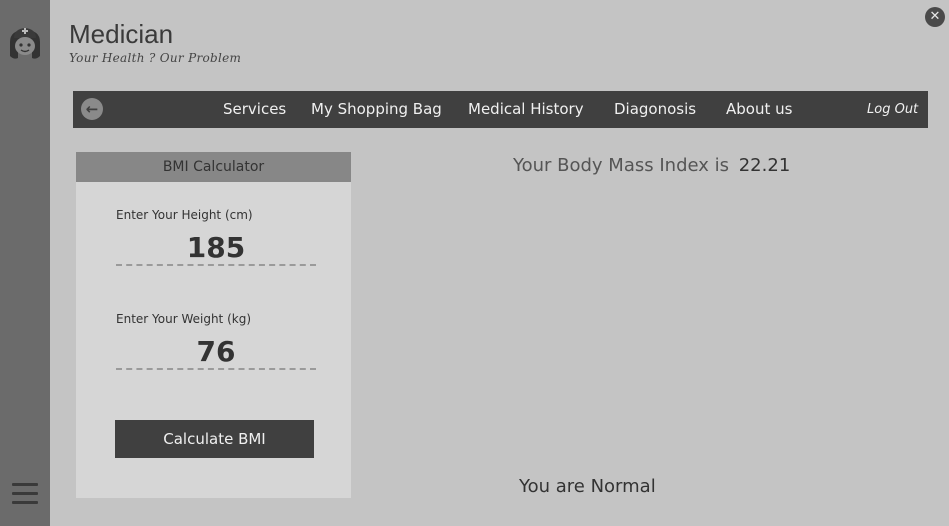 The height and width of the screenshot is (526, 949). I want to click on logout-link: Log Out, so click(892, 109).